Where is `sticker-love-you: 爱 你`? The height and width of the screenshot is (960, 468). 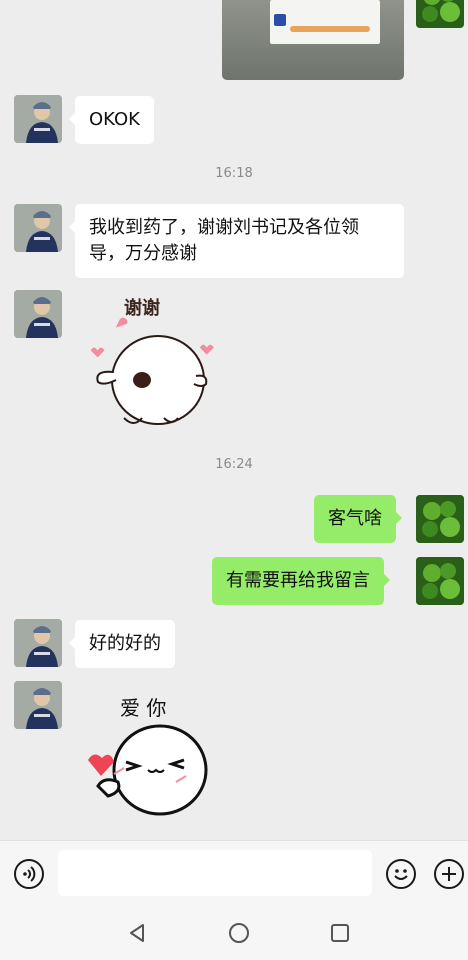
sticker-love-you: 爱 你 is located at coordinates (150, 765).